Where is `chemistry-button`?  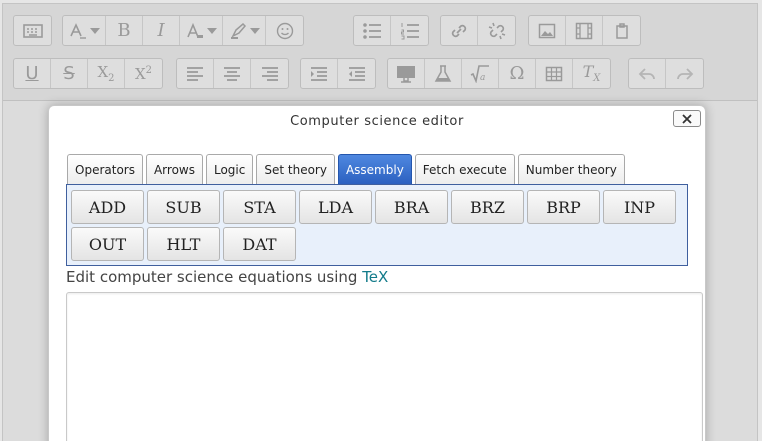
chemistry-button is located at coordinates (443, 73).